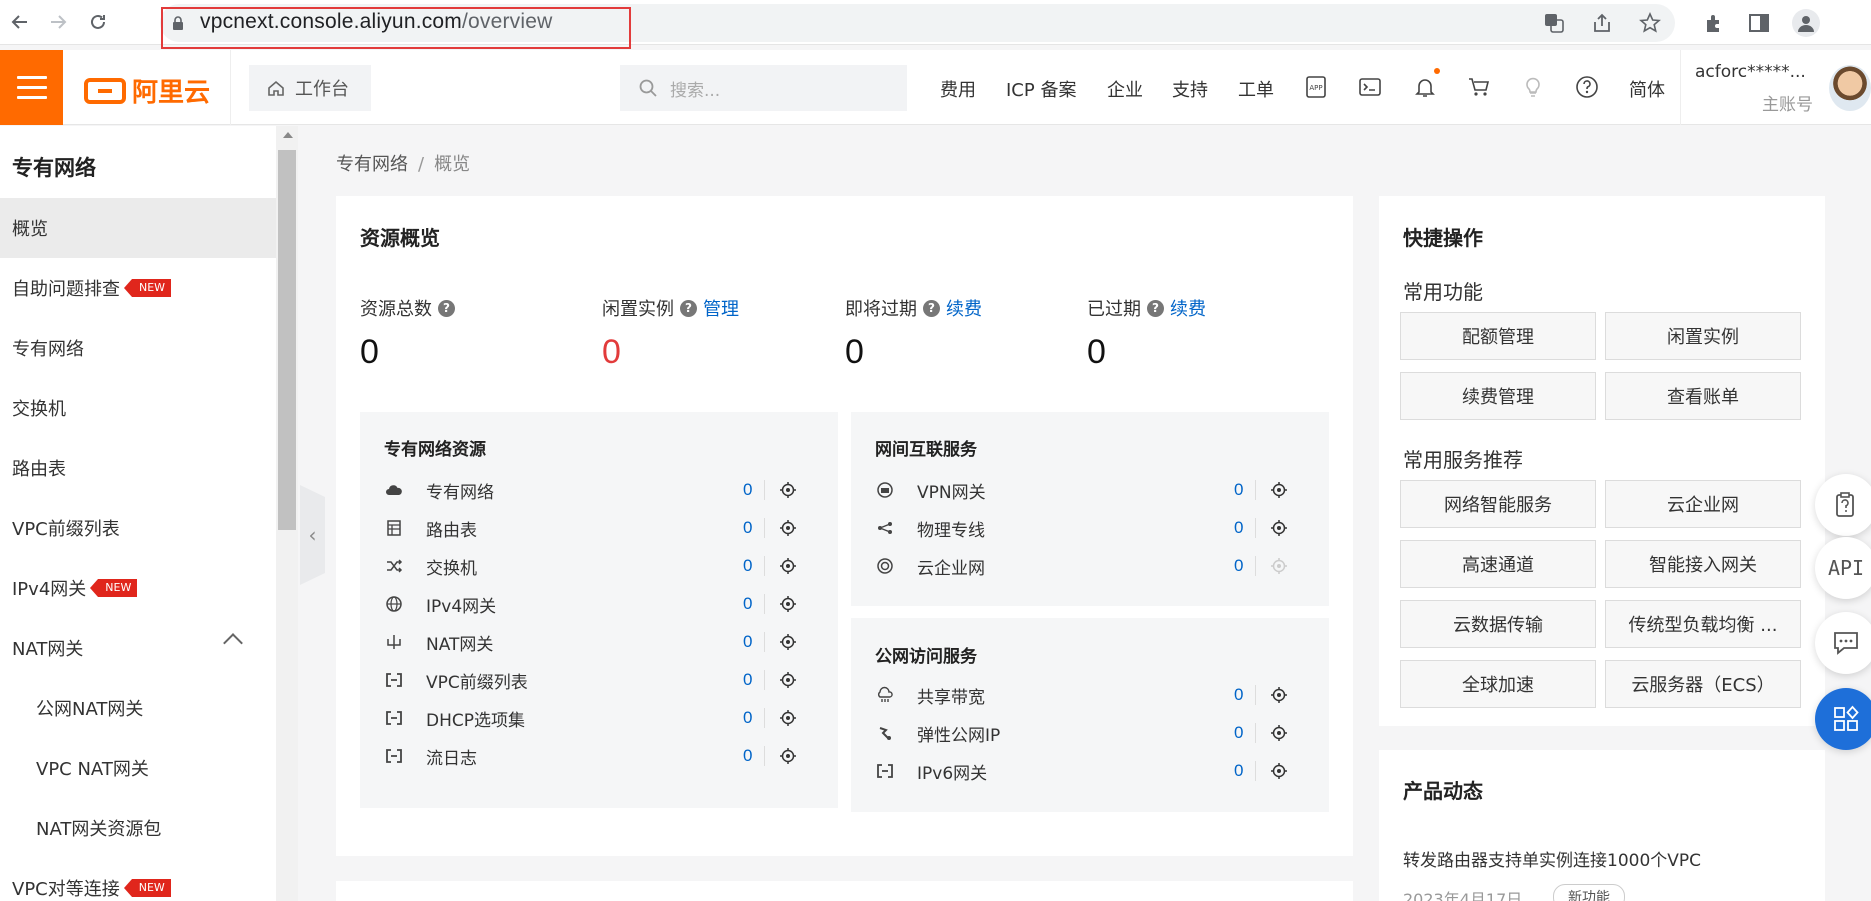 The height and width of the screenshot is (901, 1871). Describe the element at coordinates (1498, 504) in the screenshot. I see `quick-action-button: 网络智能服务` at that location.